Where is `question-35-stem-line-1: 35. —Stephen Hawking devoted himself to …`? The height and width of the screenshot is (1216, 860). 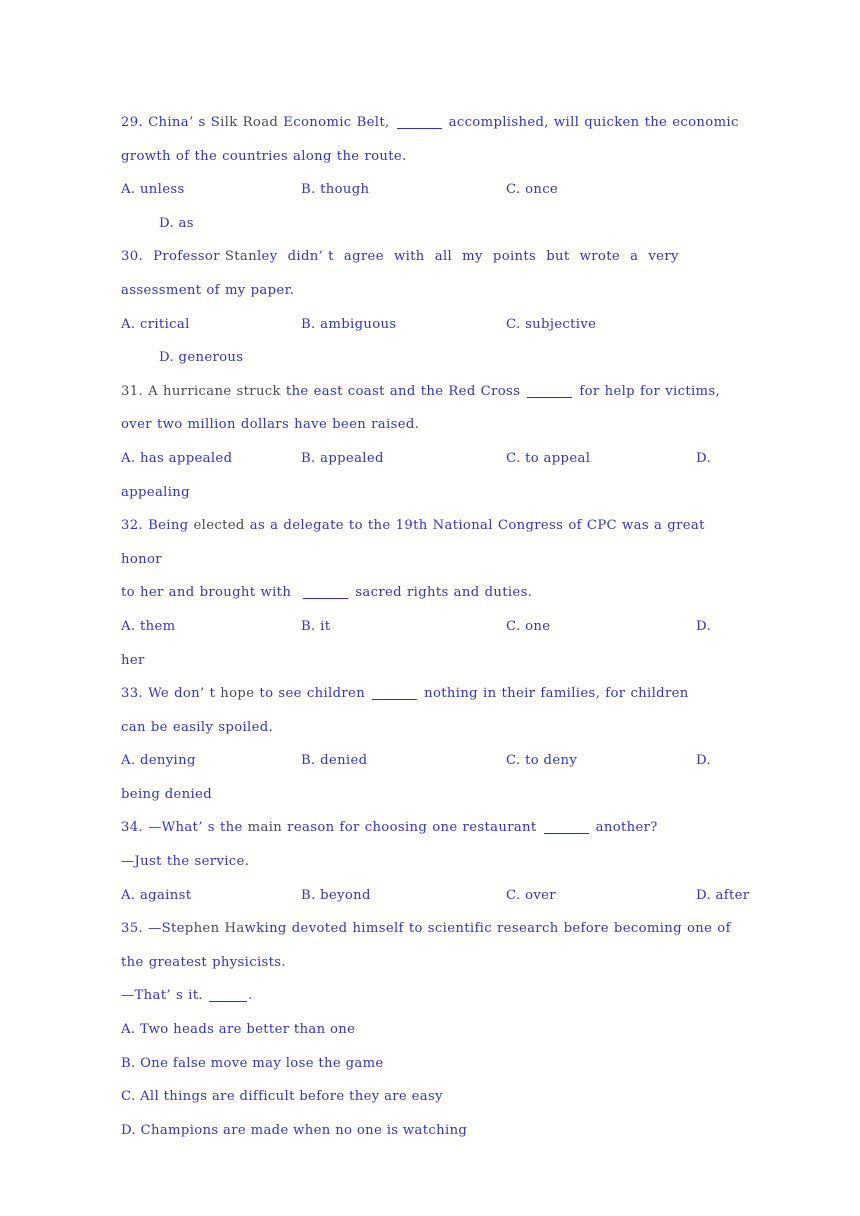
question-35-stem-line-1: 35. —Stephen Hawking devoted himself to … is located at coordinates (430, 929).